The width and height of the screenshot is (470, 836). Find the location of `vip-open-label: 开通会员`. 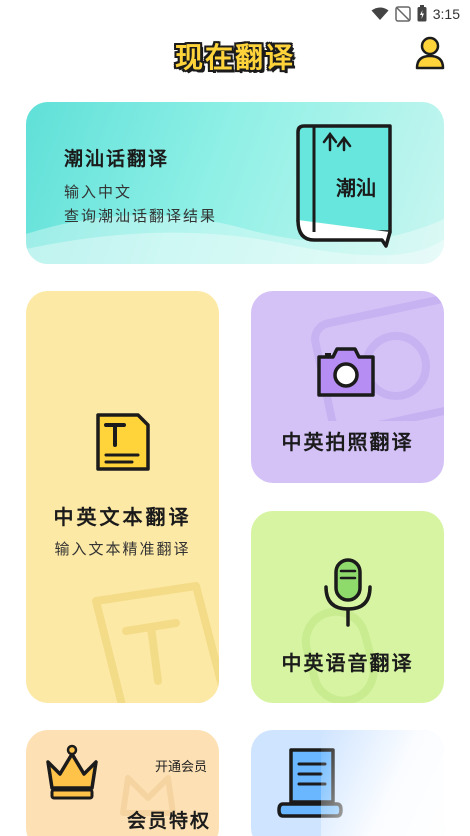

vip-open-label: 开通会员 is located at coordinates (180, 767).